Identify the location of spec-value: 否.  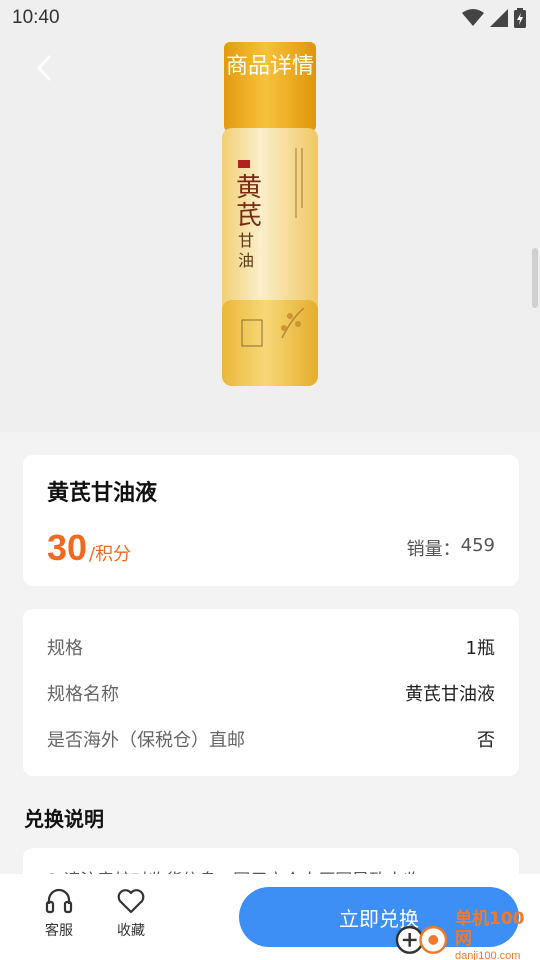
(486, 740).